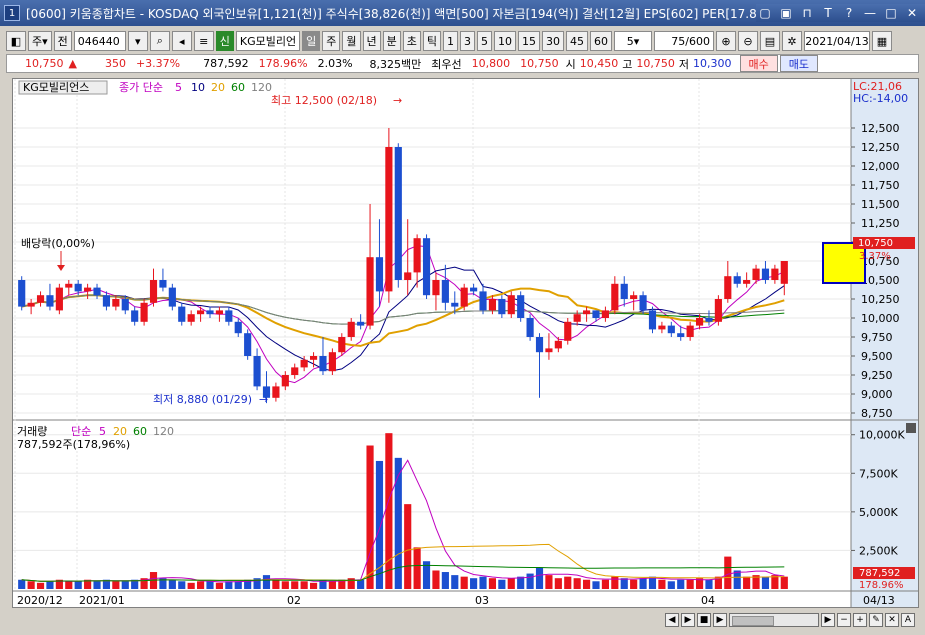 This screenshot has height=635, width=925. What do you see at coordinates (844, 620) in the screenshot?
I see `zoom-minus-icon: −` at bounding box center [844, 620].